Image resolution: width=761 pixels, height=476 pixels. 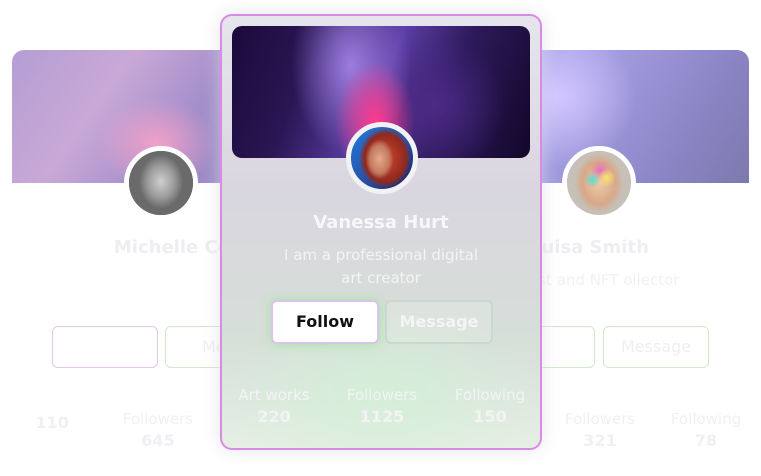 What do you see at coordinates (158, 430) in the screenshot?
I see `stat-item: Followers 645` at bounding box center [158, 430].